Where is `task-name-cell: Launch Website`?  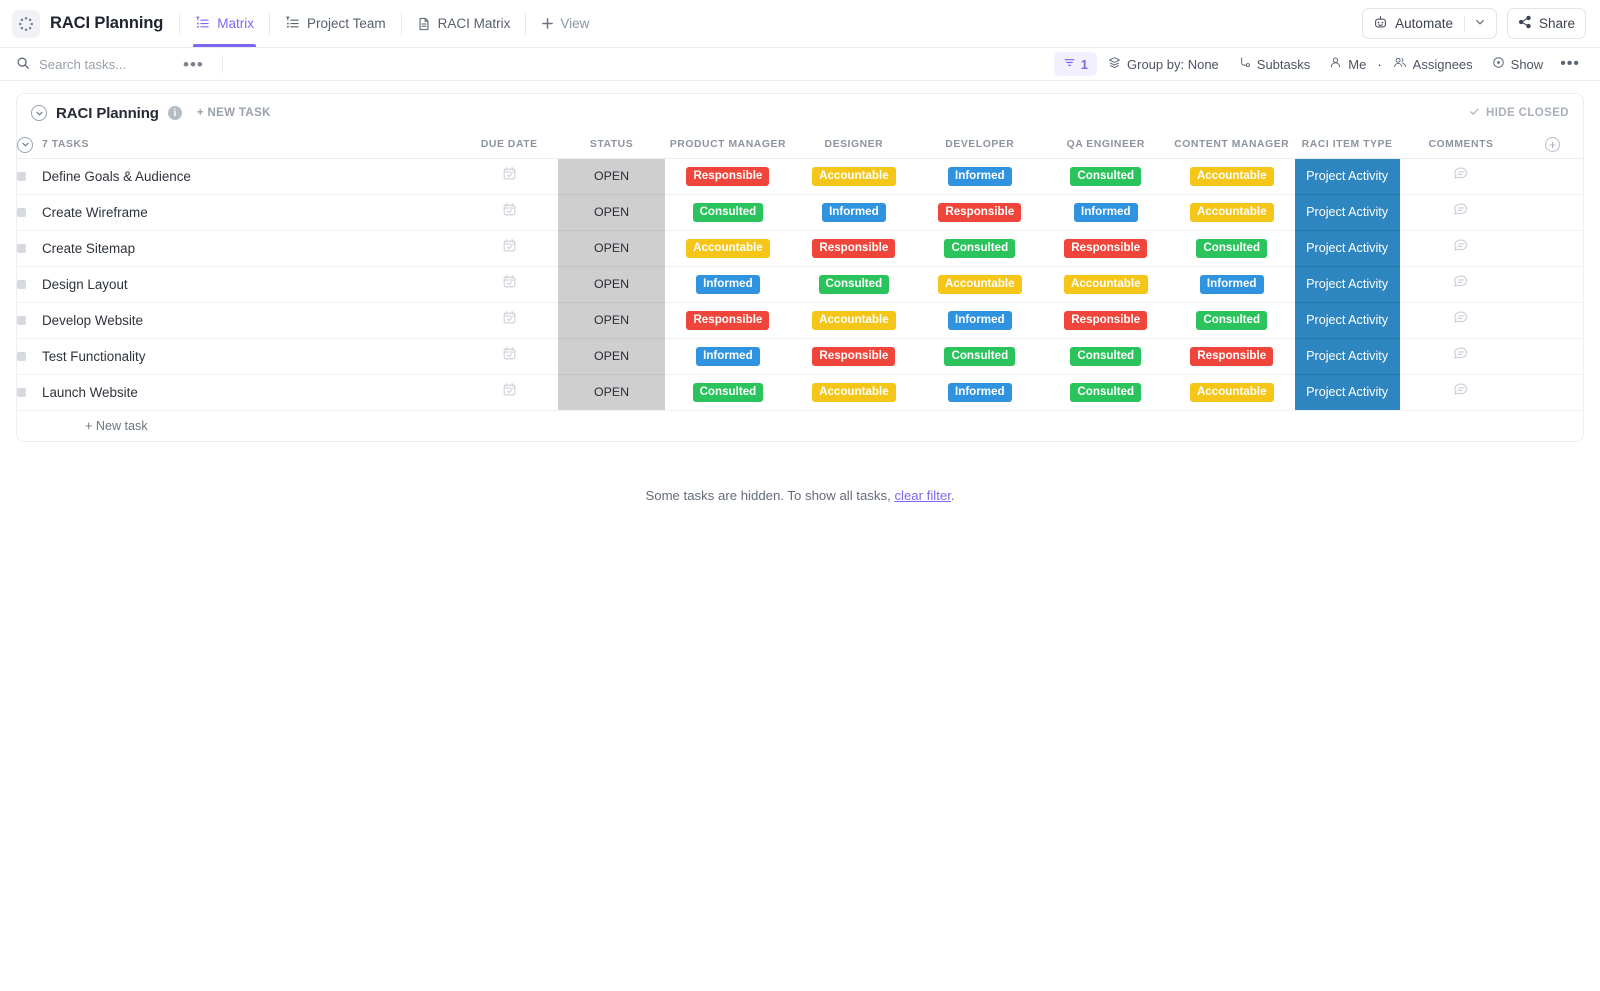 task-name-cell: Launch Website is located at coordinates (239, 392).